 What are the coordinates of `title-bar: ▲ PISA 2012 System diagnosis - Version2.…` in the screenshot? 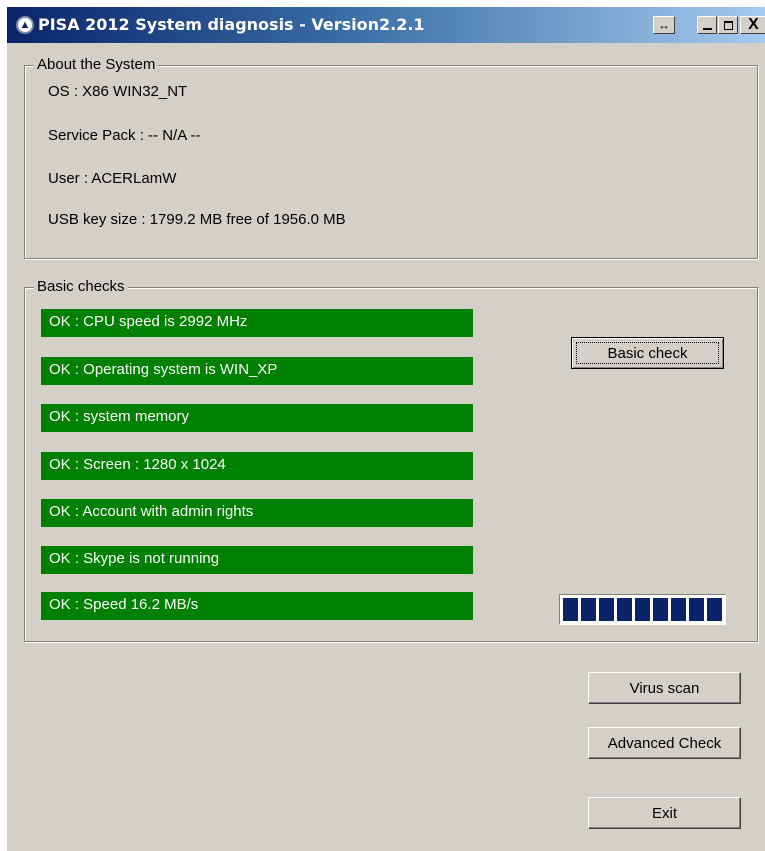 It's located at (386, 25).